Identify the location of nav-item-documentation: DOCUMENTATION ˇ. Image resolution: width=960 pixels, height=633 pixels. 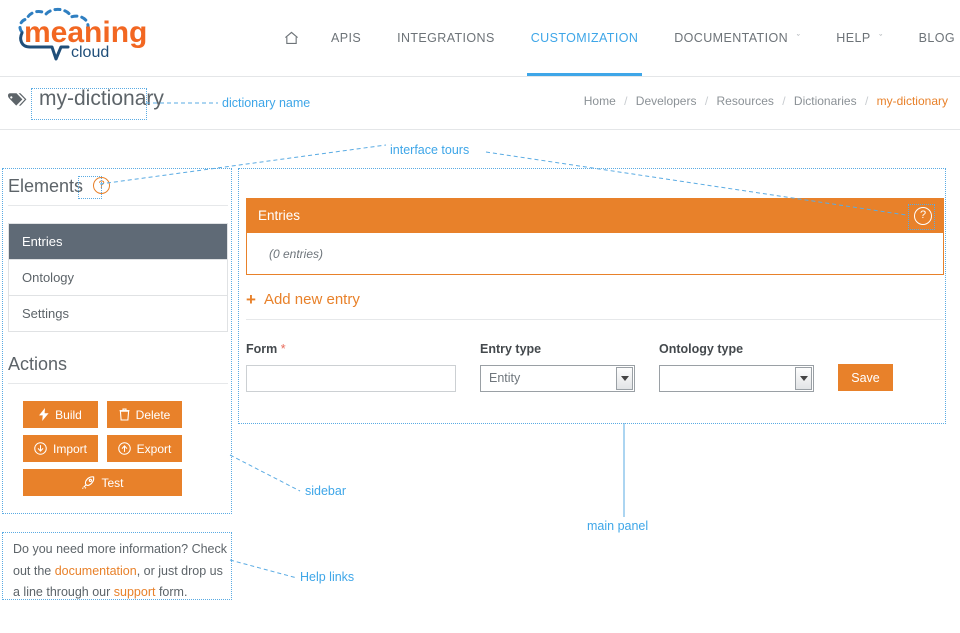
(737, 38).